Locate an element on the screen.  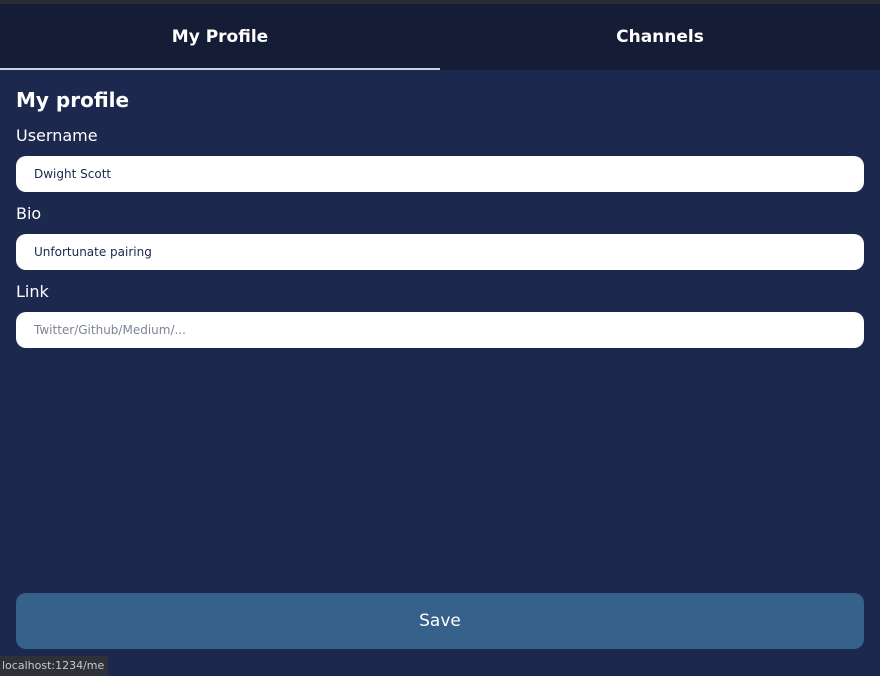
tab-channels: Channels is located at coordinates (660, 37).